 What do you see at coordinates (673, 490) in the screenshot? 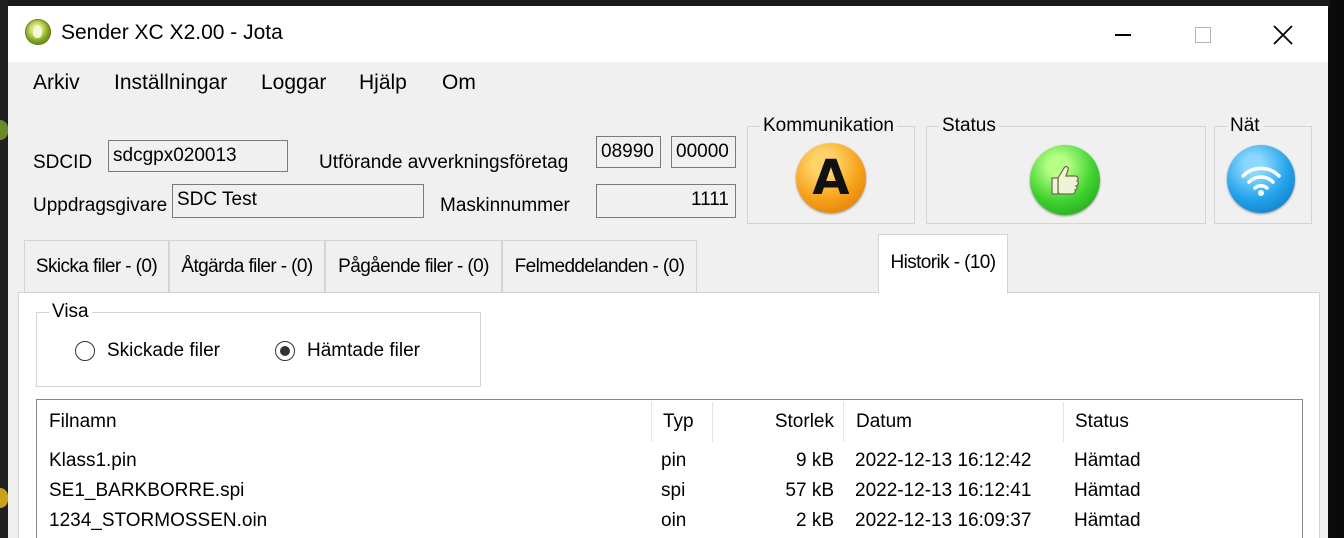
I see `cell-type: spi` at bounding box center [673, 490].